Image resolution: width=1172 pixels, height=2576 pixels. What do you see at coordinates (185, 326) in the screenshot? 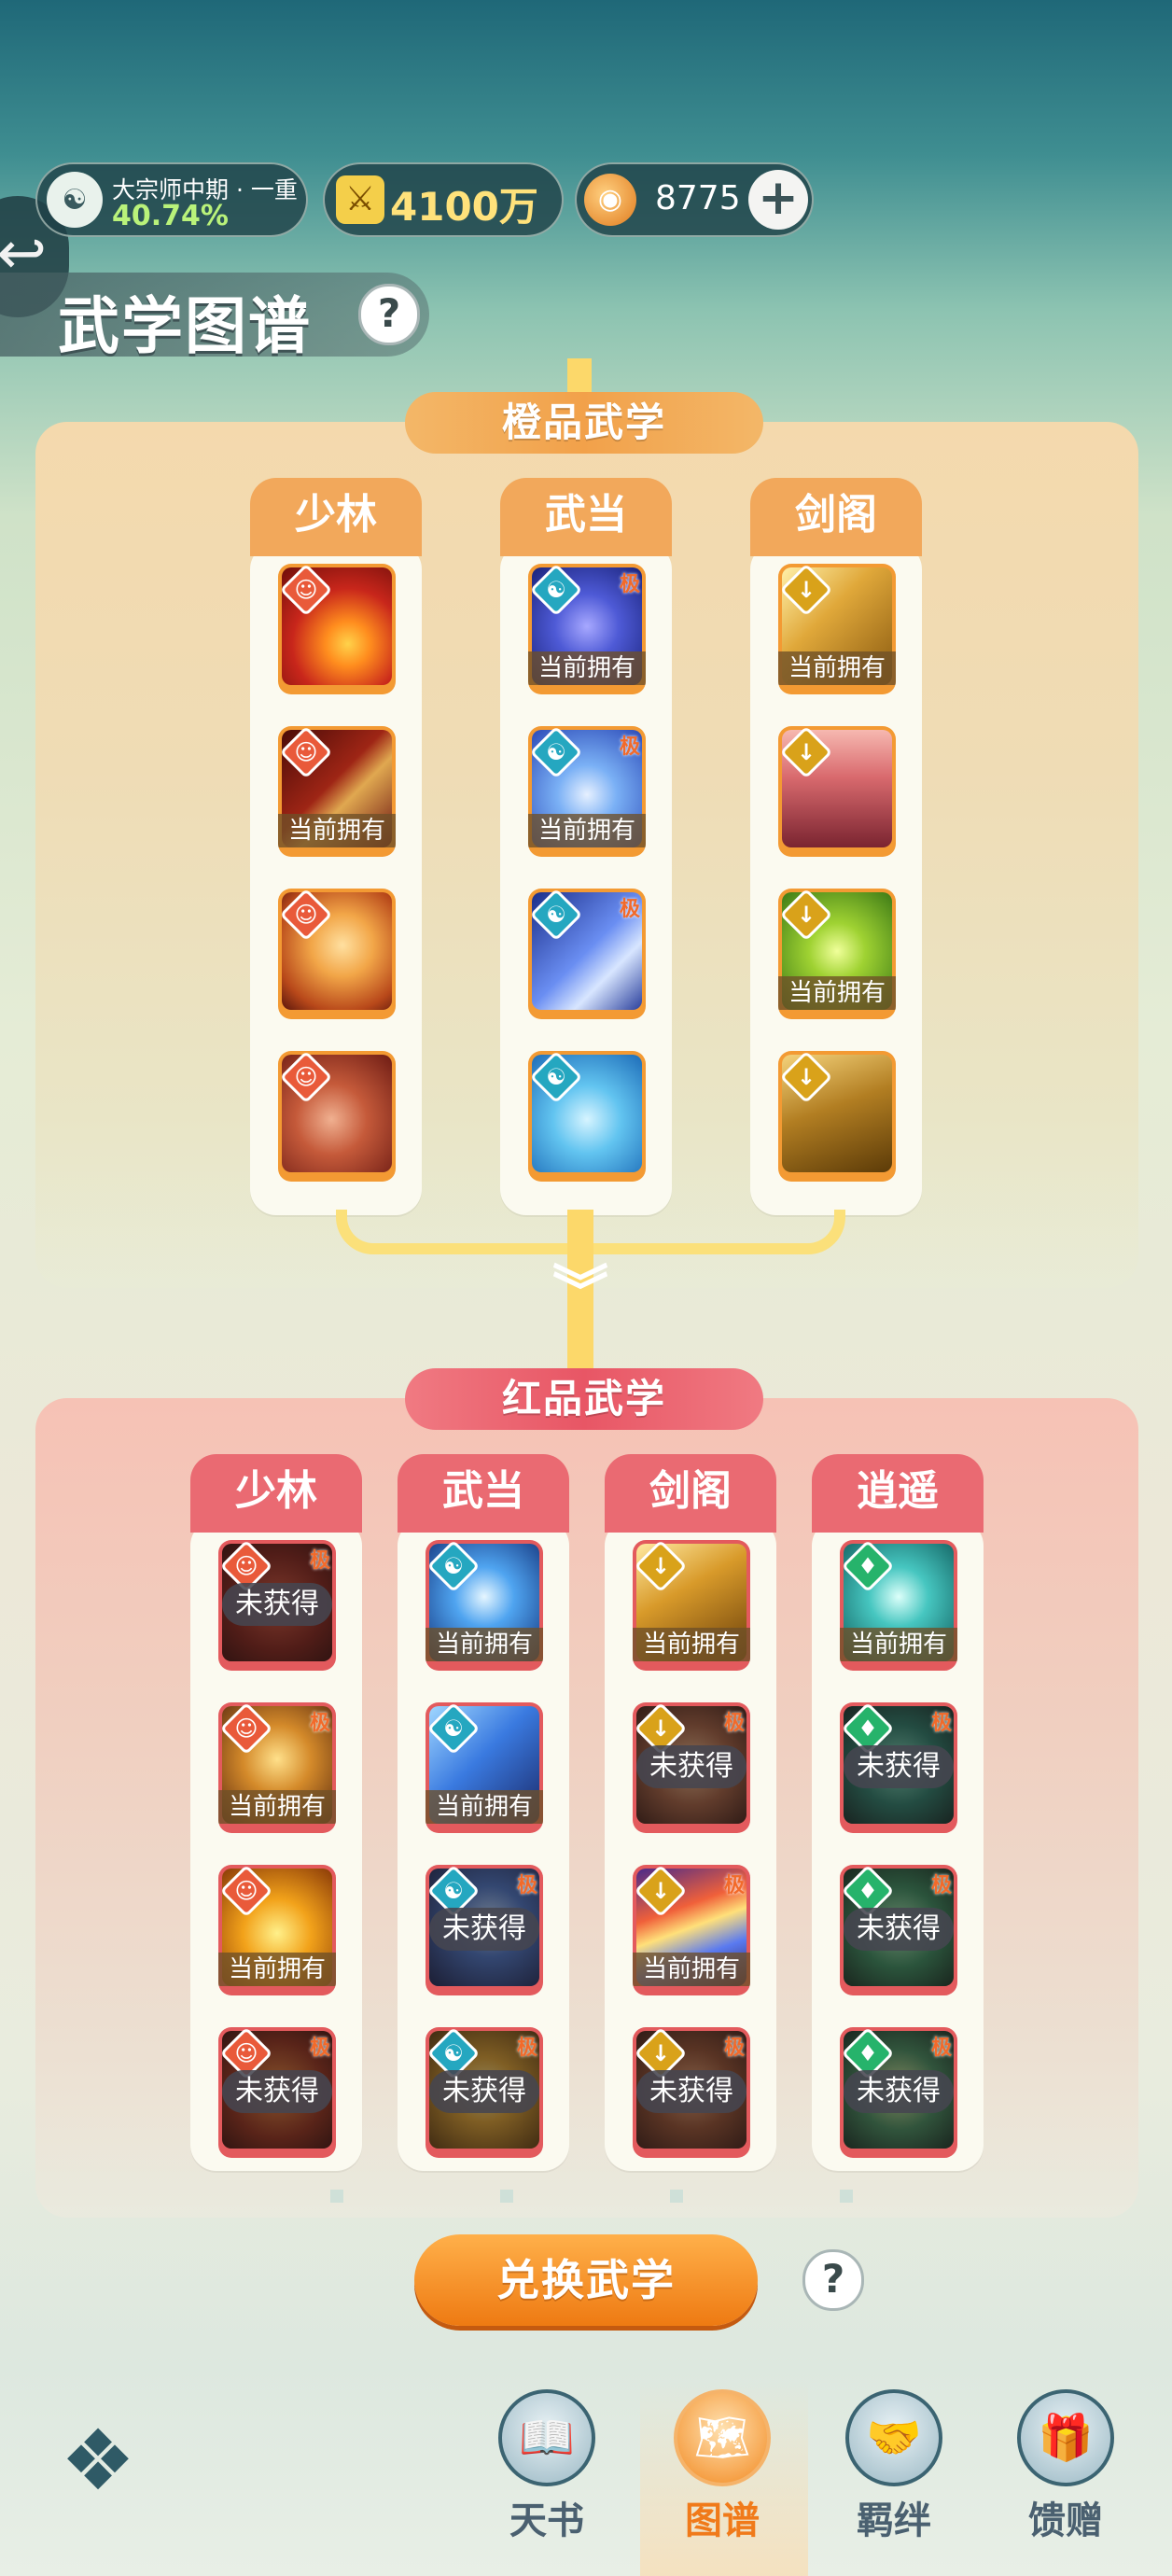
I see `page-title: 武学图谱` at bounding box center [185, 326].